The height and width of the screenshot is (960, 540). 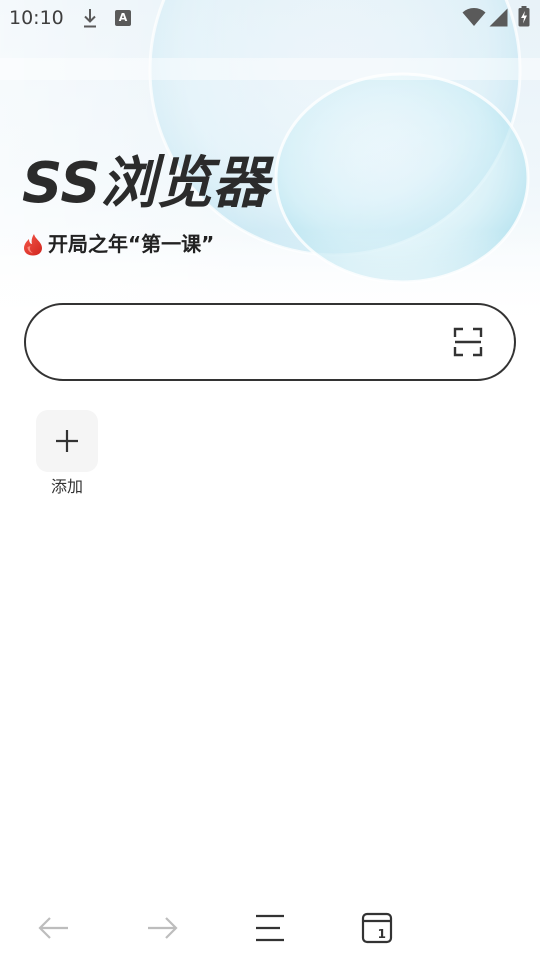 I want to click on brand-title: SS浏览器, so click(x=145, y=183).